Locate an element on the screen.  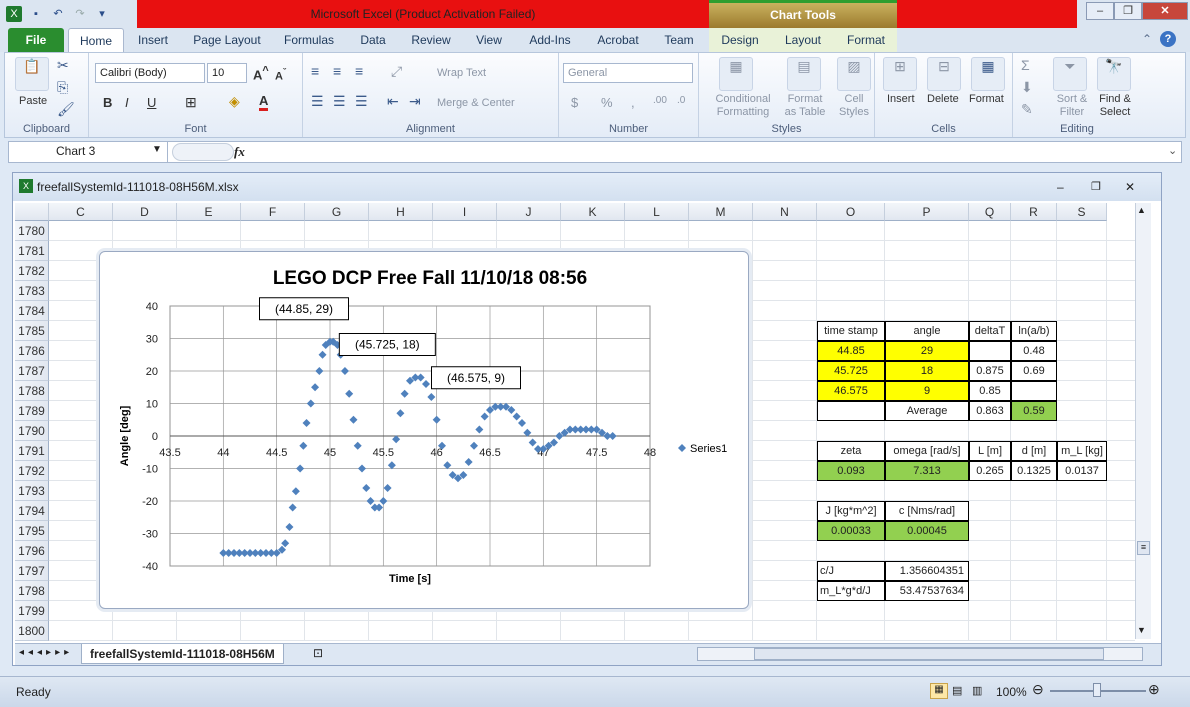
table-cell: 0.1325 is located at coordinates (1034, 471).